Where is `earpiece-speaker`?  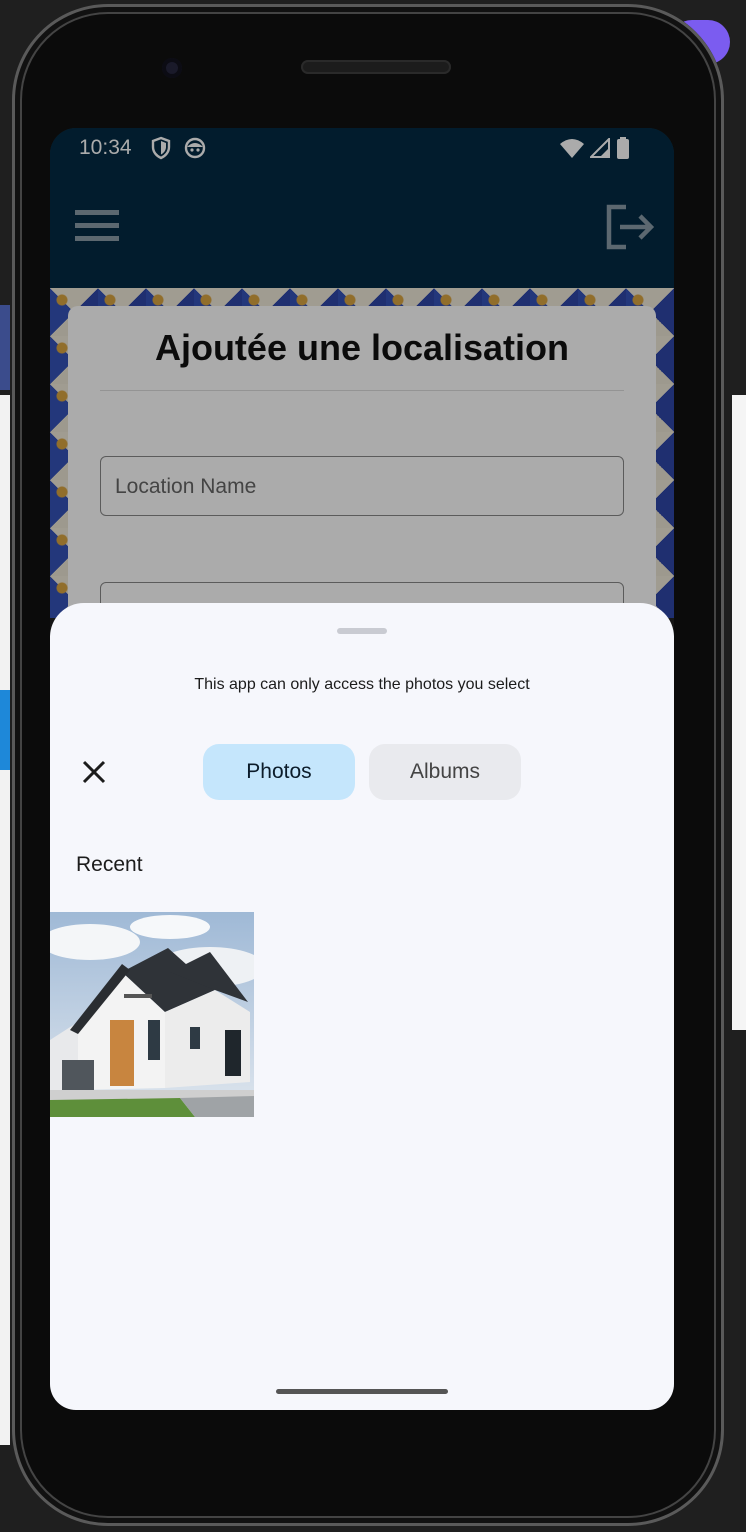 earpiece-speaker is located at coordinates (376, 67).